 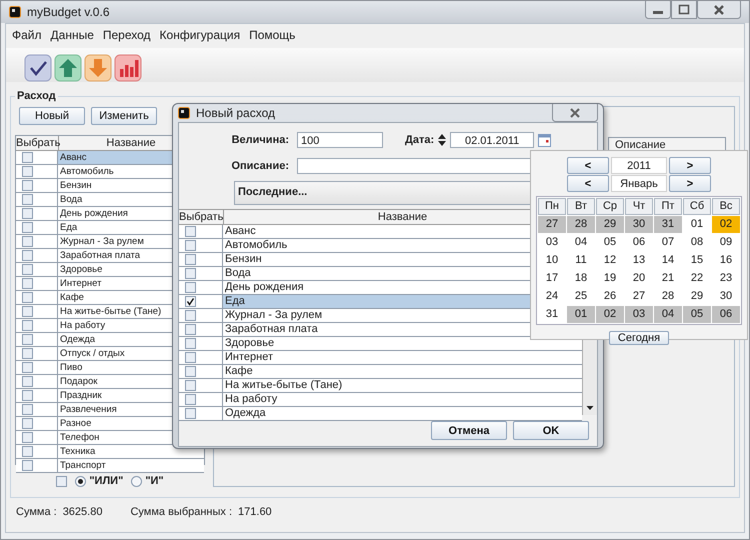 What do you see at coordinates (68, 12) in the screenshot?
I see `window-title: myBudget v.0.6` at bounding box center [68, 12].